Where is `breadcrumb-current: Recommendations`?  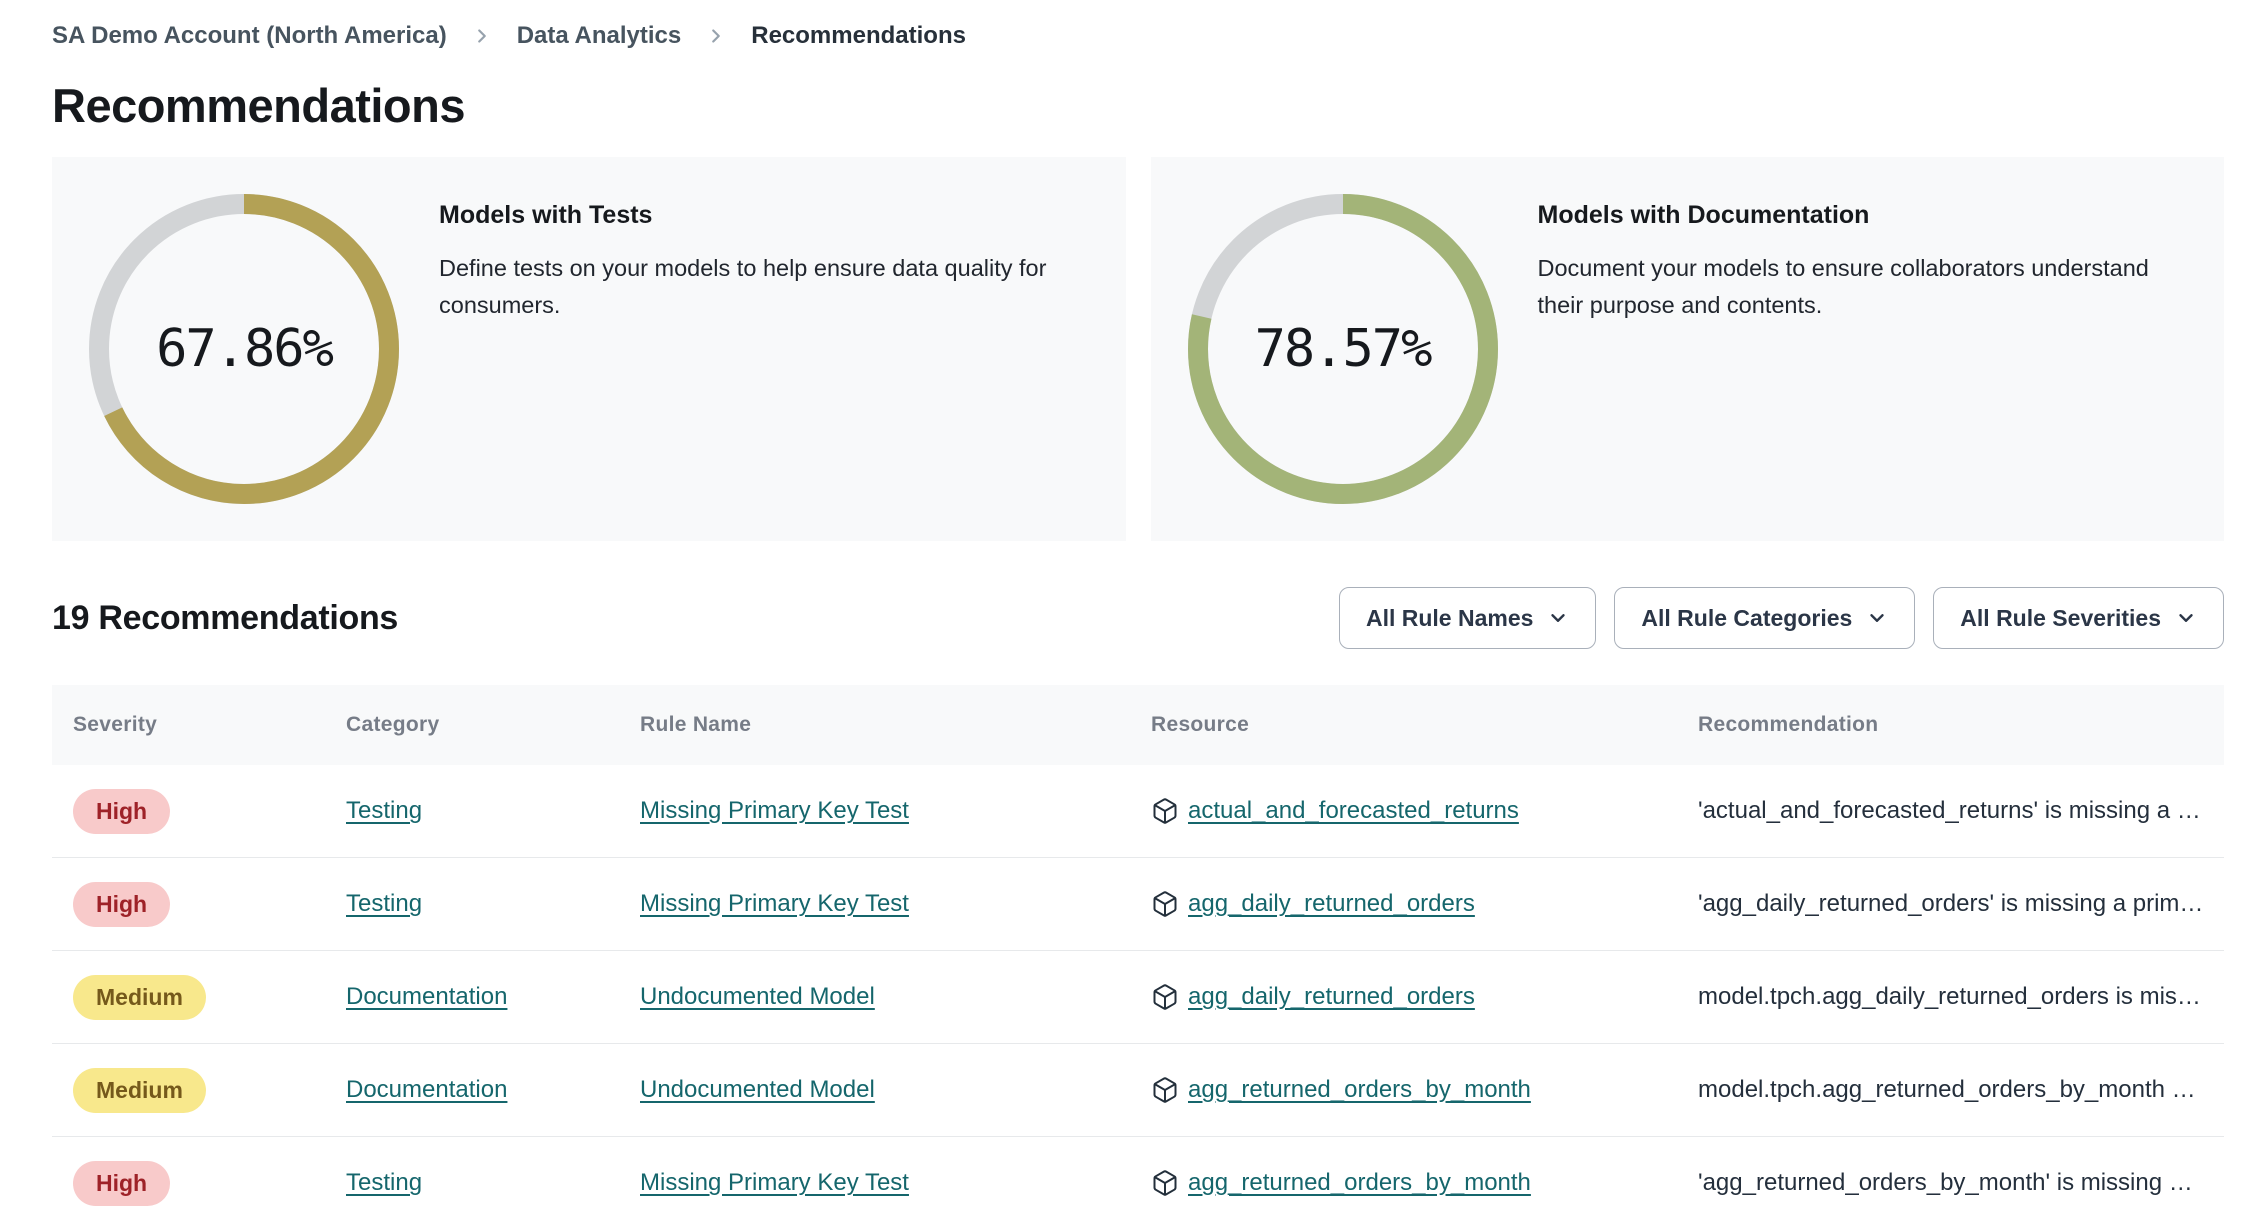
breadcrumb-current: Recommendations is located at coordinates (858, 35).